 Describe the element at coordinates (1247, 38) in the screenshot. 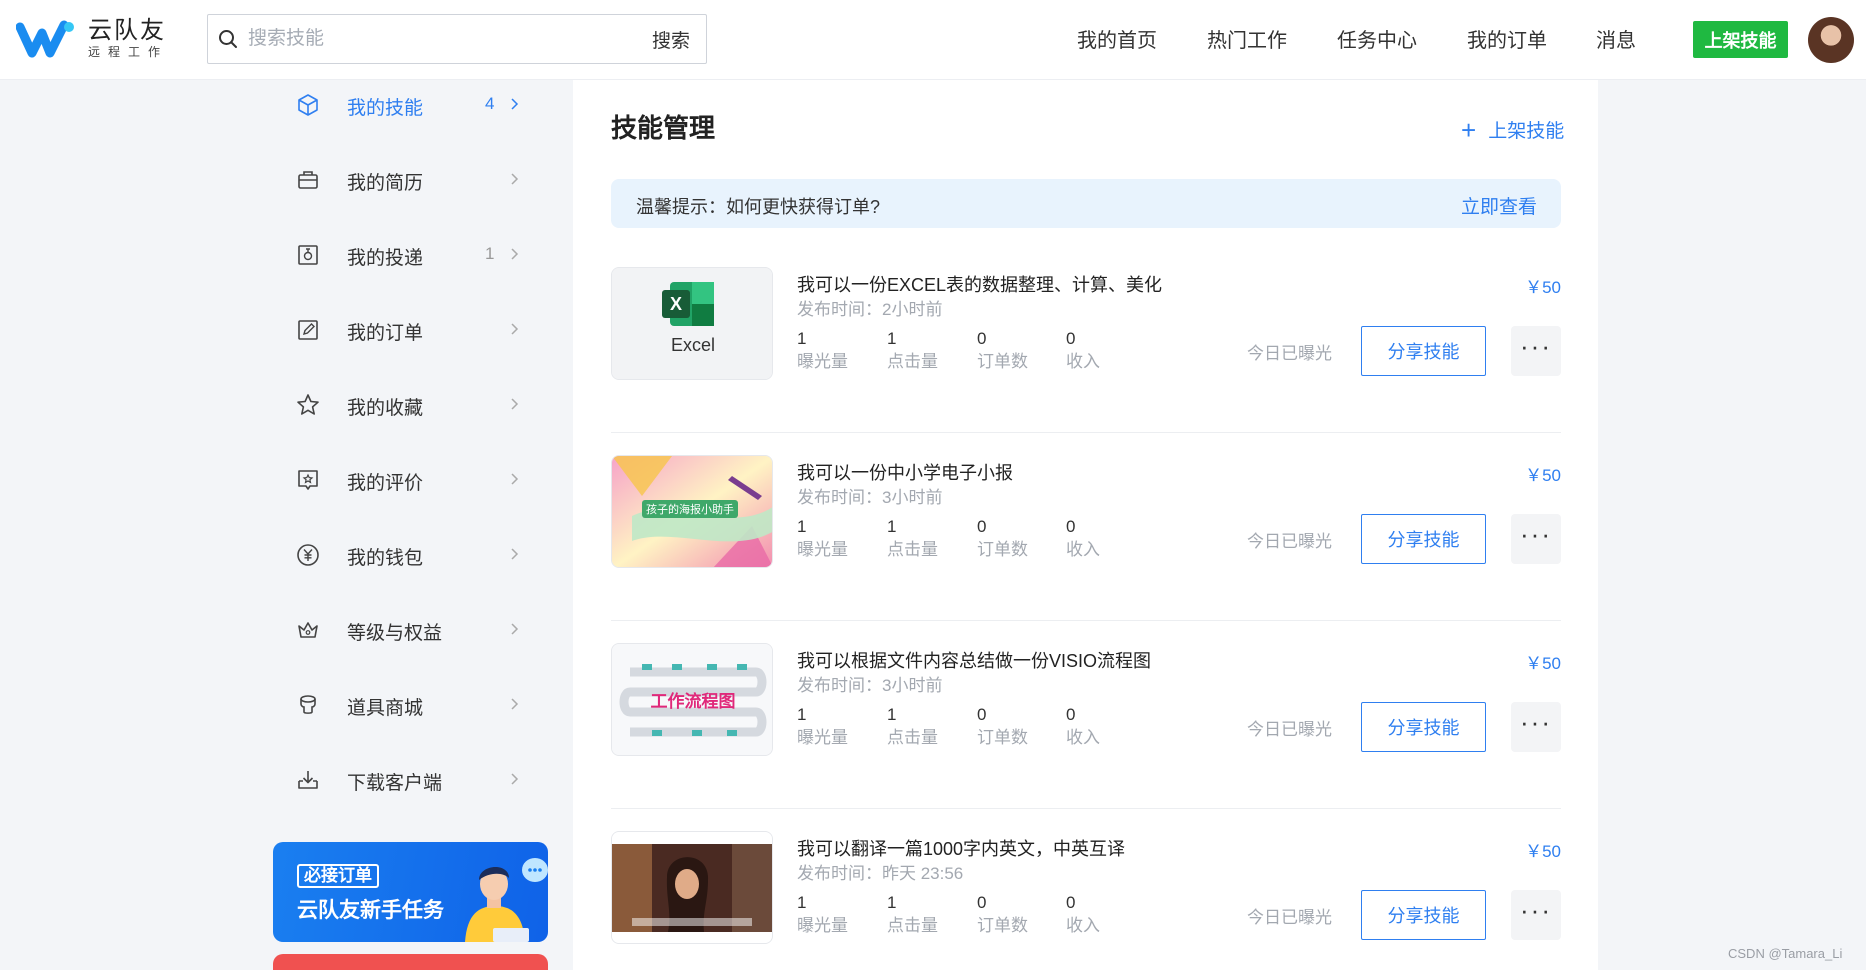

I see `nav-hot-jobs: 热门工作` at that location.